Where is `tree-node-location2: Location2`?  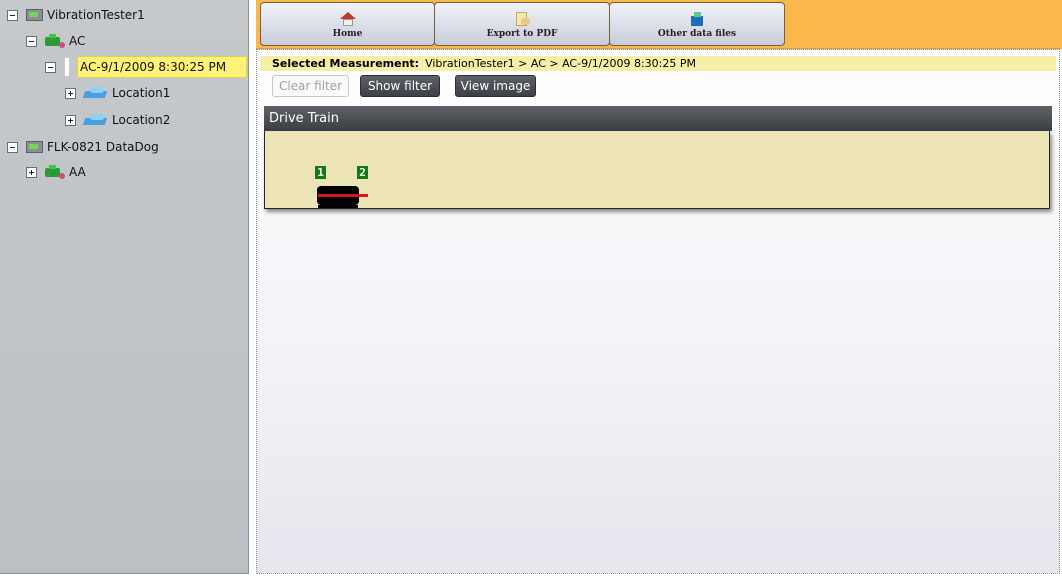 tree-node-location2: Location2 is located at coordinates (117, 120).